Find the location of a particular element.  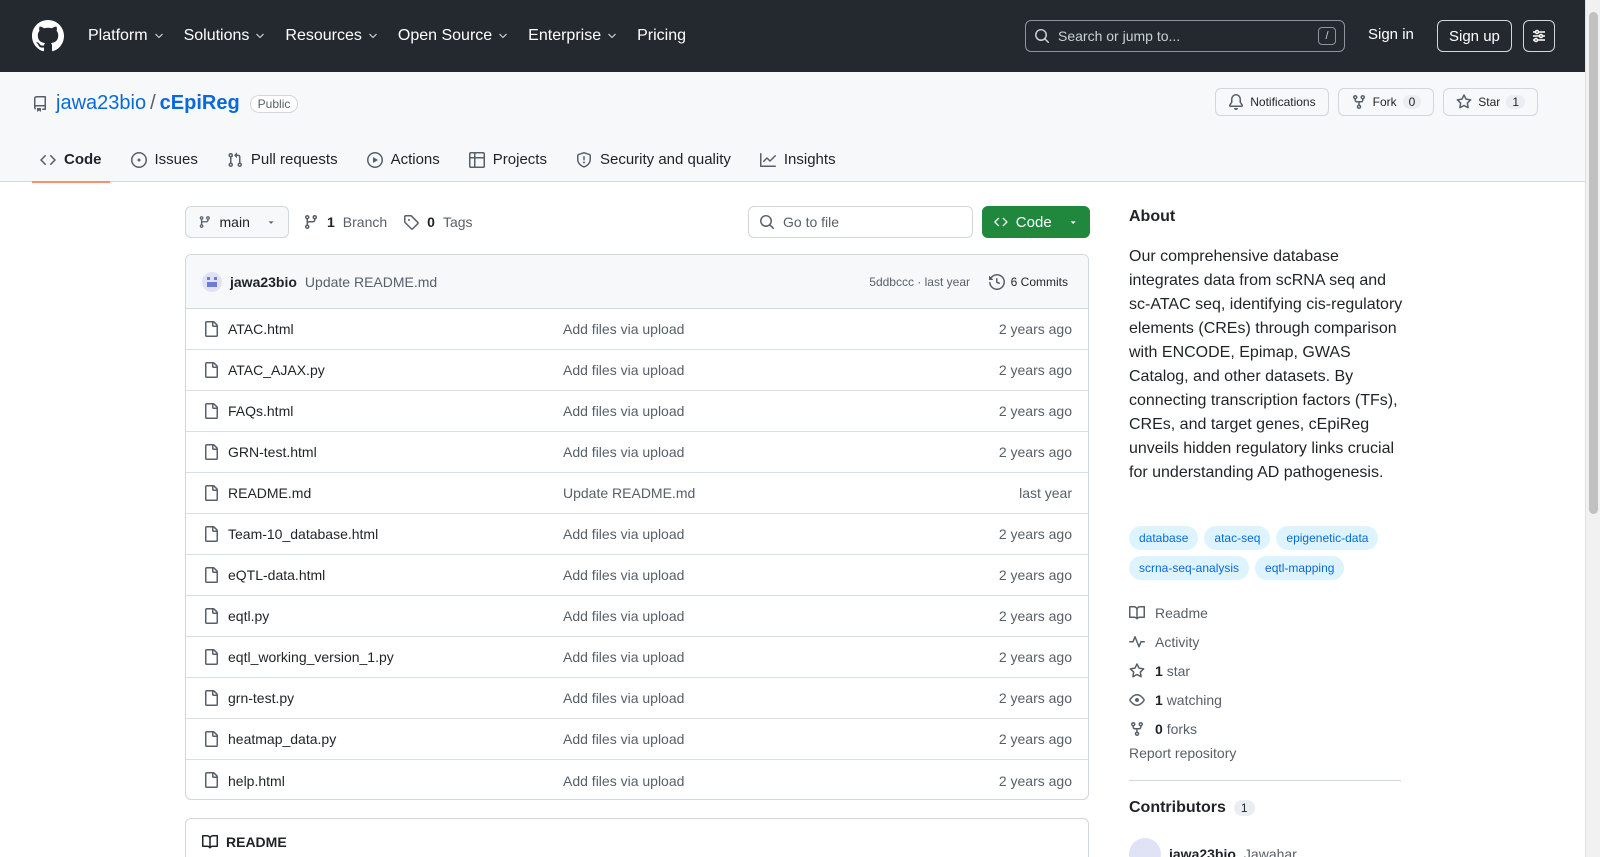

commit-message: Update README.md is located at coordinates (371, 282).